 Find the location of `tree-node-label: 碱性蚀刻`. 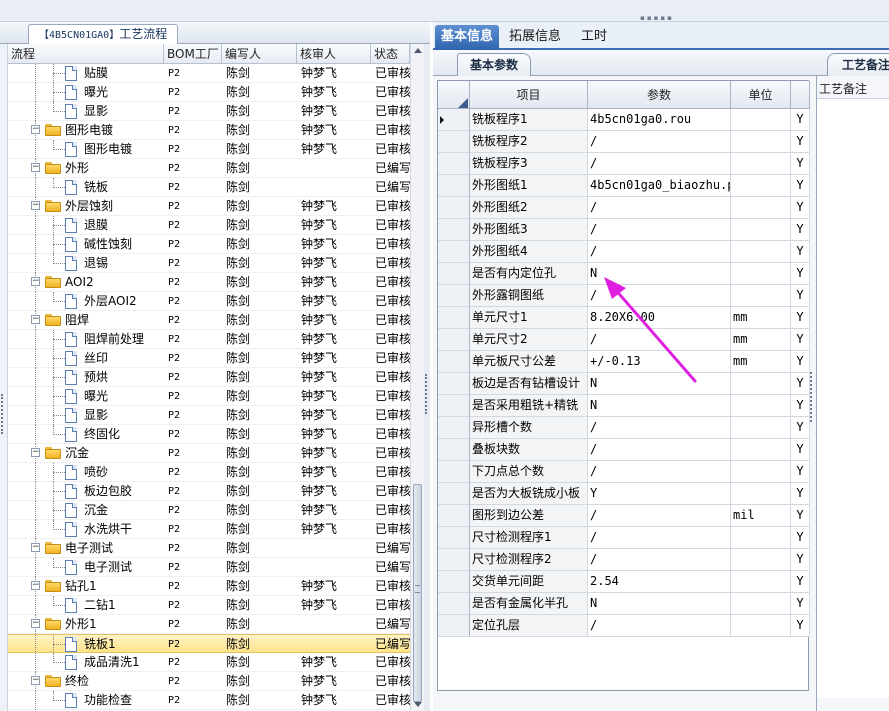

tree-node-label: 碱性蚀刻 is located at coordinates (108, 244).